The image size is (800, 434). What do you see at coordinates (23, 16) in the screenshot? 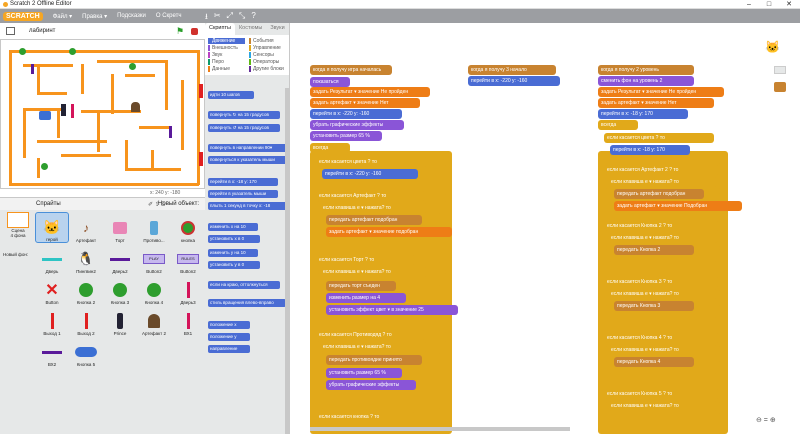
I see `scratch-logo: SCRATCH` at bounding box center [23, 16].